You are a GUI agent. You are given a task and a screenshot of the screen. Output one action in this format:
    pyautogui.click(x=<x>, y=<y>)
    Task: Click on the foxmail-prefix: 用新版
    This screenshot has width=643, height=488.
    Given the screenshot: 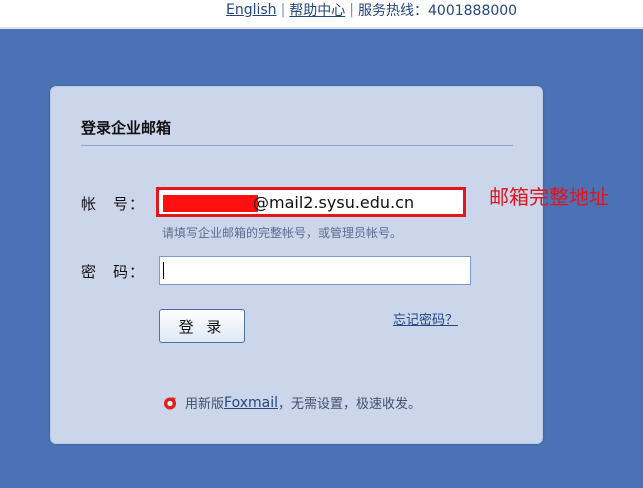 What is the action you would take?
    pyautogui.click(x=205, y=404)
    